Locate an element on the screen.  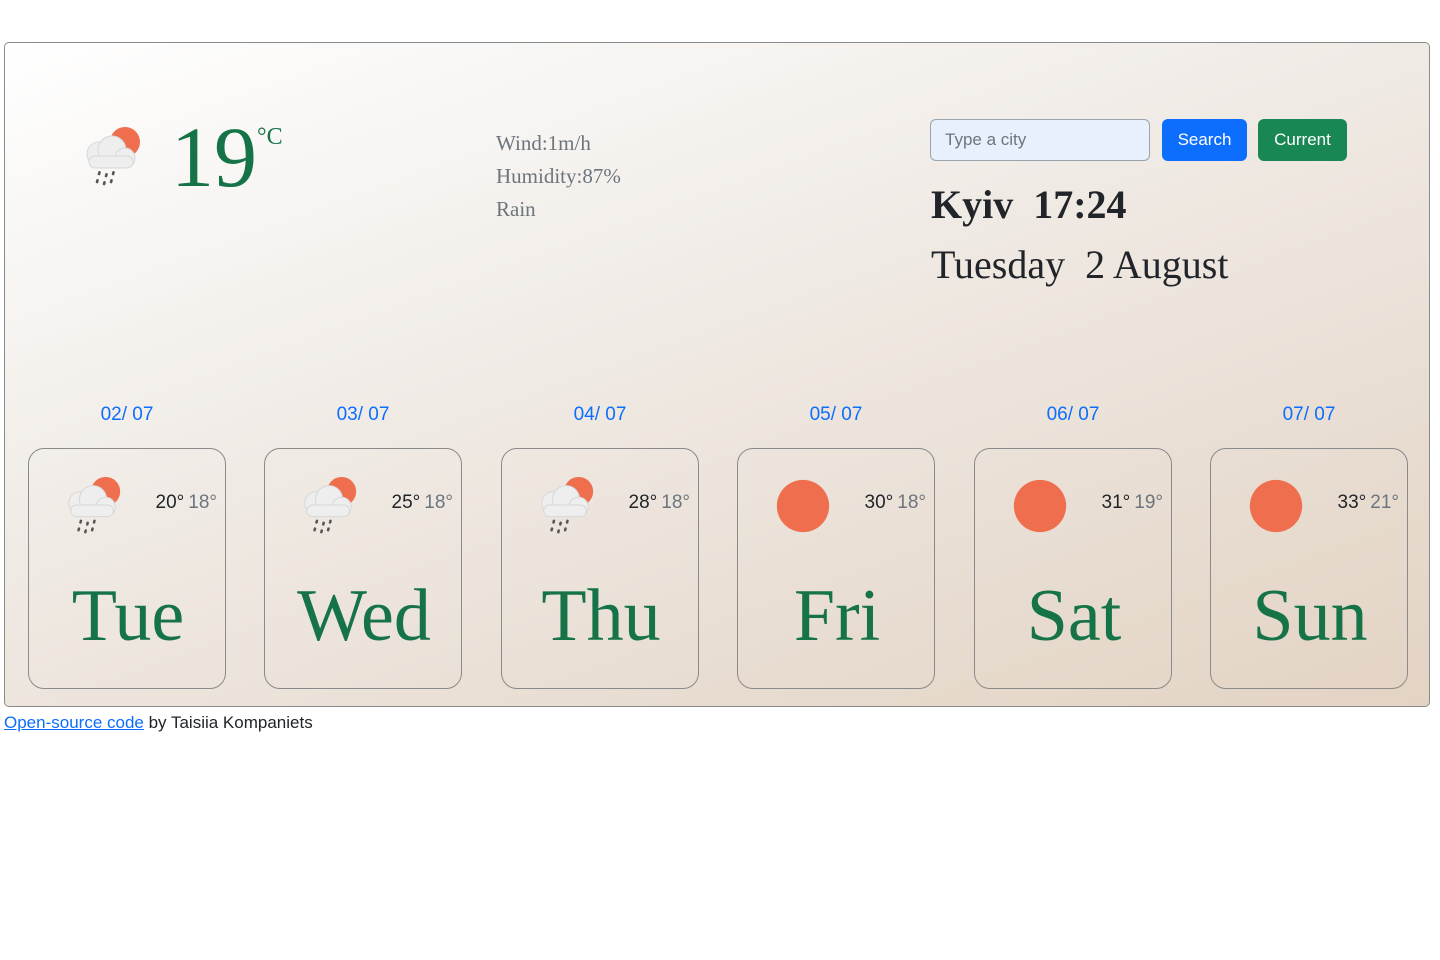
forecast-card: 33° 21° Sun is located at coordinates (1309, 568).